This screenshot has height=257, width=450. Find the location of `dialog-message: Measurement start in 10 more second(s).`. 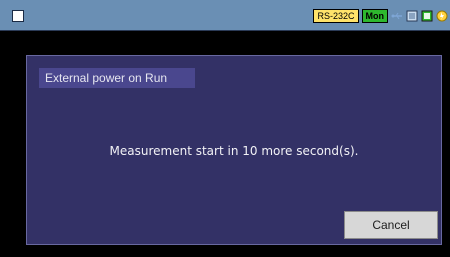

dialog-message: Measurement start in 10 more second(s). is located at coordinates (234, 151).